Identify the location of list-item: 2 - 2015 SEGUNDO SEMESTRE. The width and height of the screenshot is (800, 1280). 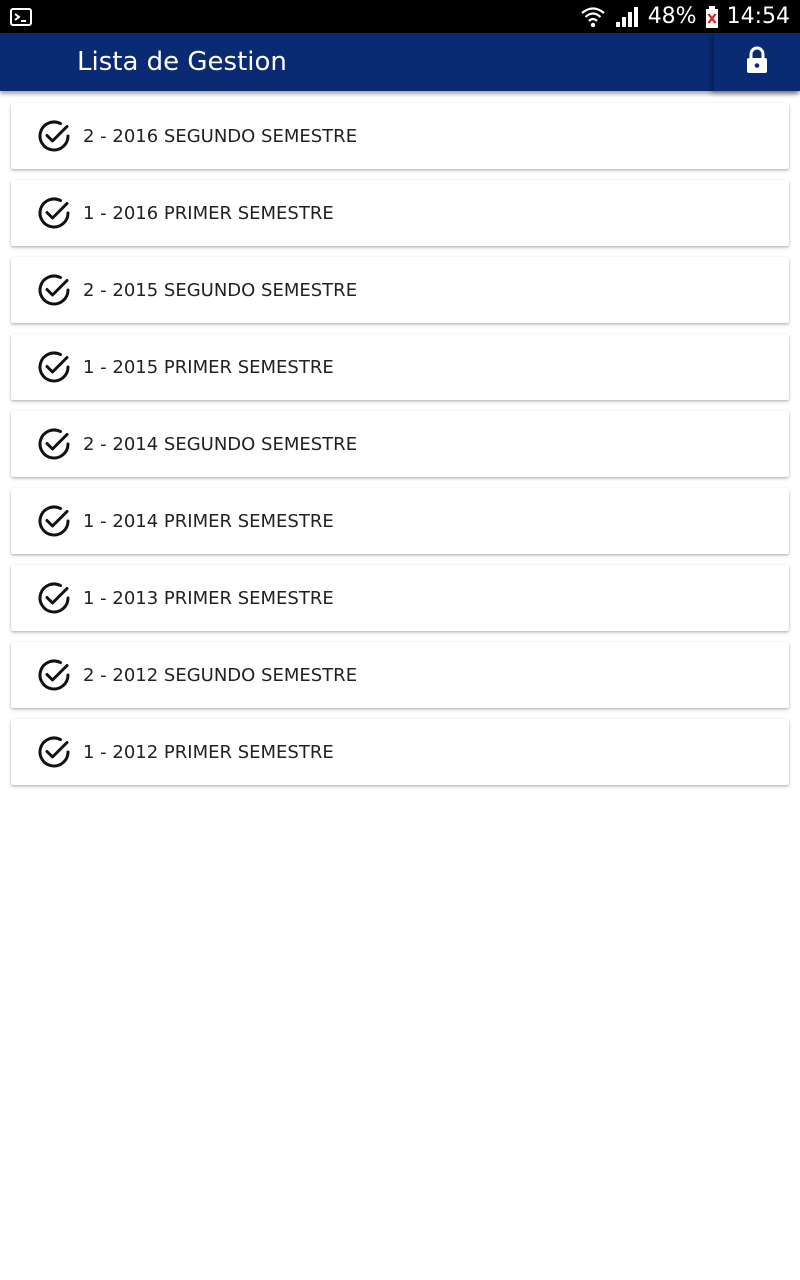
(400, 290).